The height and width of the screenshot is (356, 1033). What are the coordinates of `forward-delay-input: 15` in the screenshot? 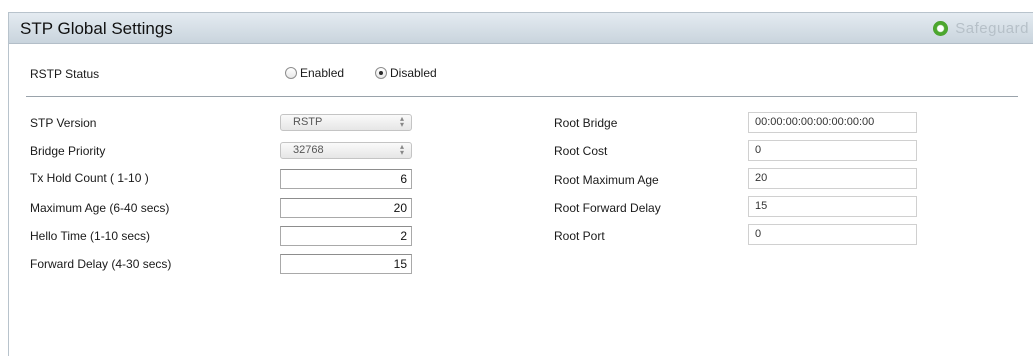 It's located at (346, 264).